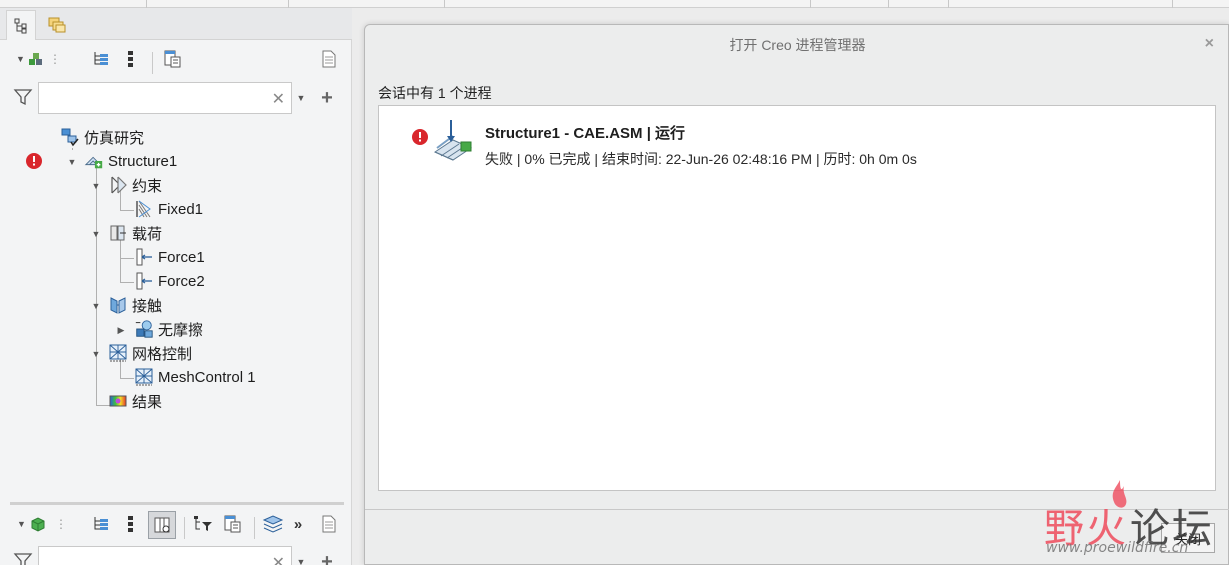 This screenshot has width=1229, height=565. Describe the element at coordinates (207, 377) in the screenshot. I see `tree-node-label: MeshControl 1` at that location.